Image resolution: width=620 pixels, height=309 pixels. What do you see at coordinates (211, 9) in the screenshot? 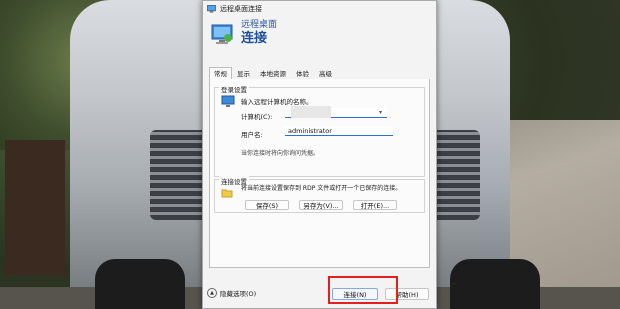
I see `remote-desktop-app-icon` at bounding box center [211, 9].